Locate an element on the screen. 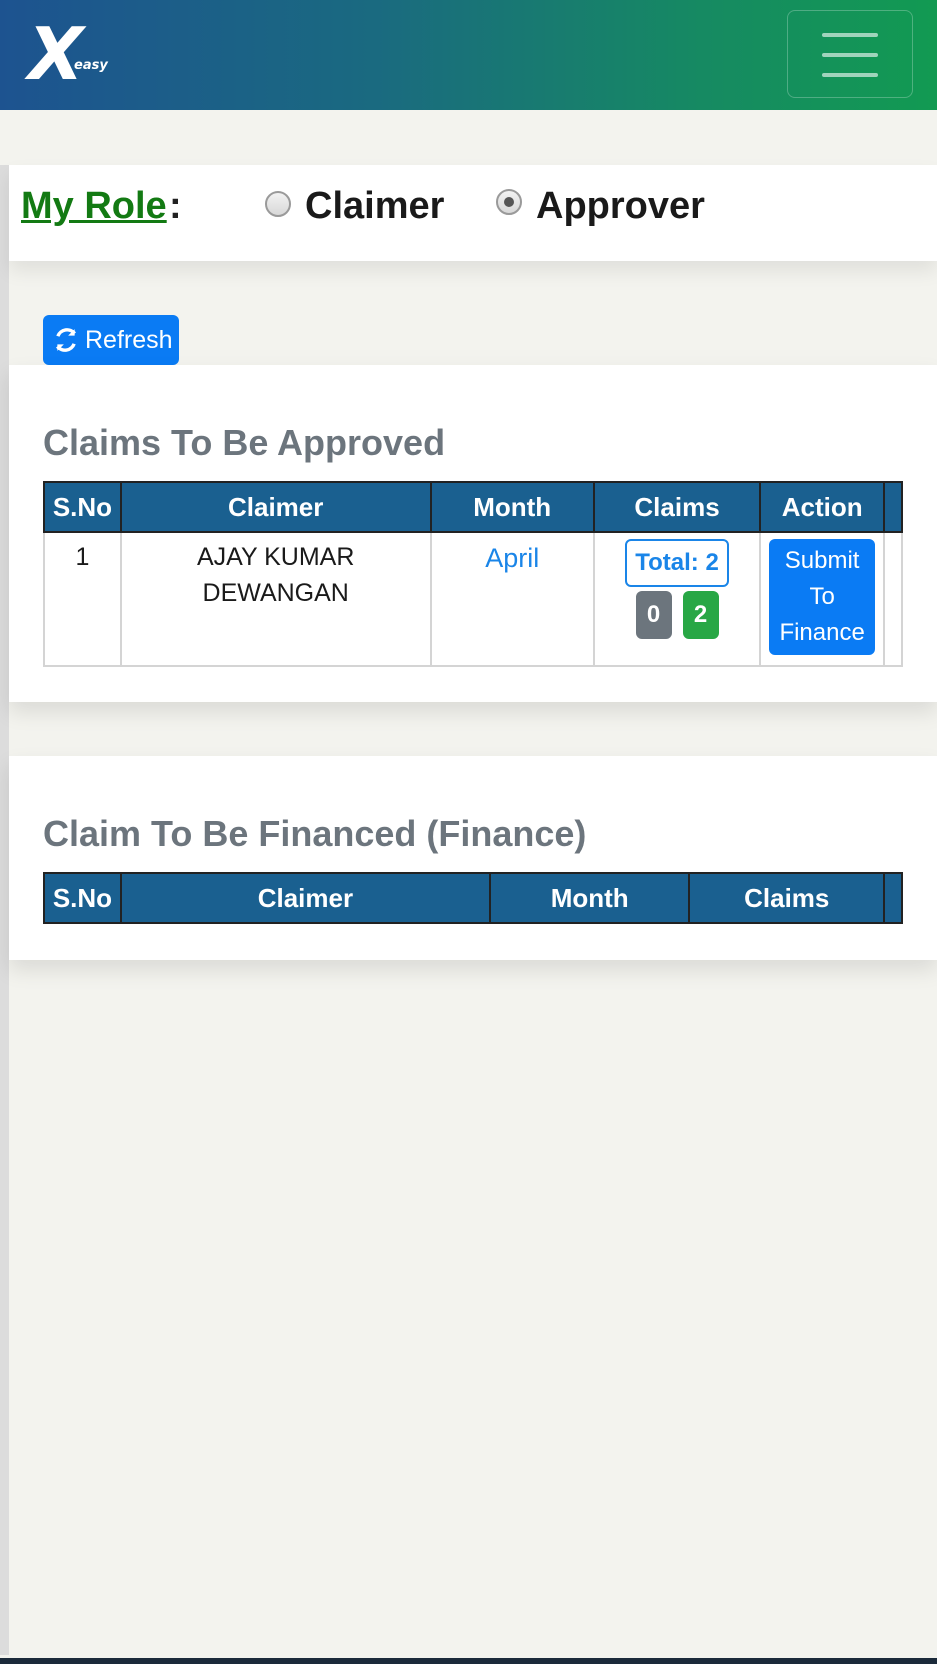  approve-table-header: S.No Claimer Month Claims Action is located at coordinates (473, 507).